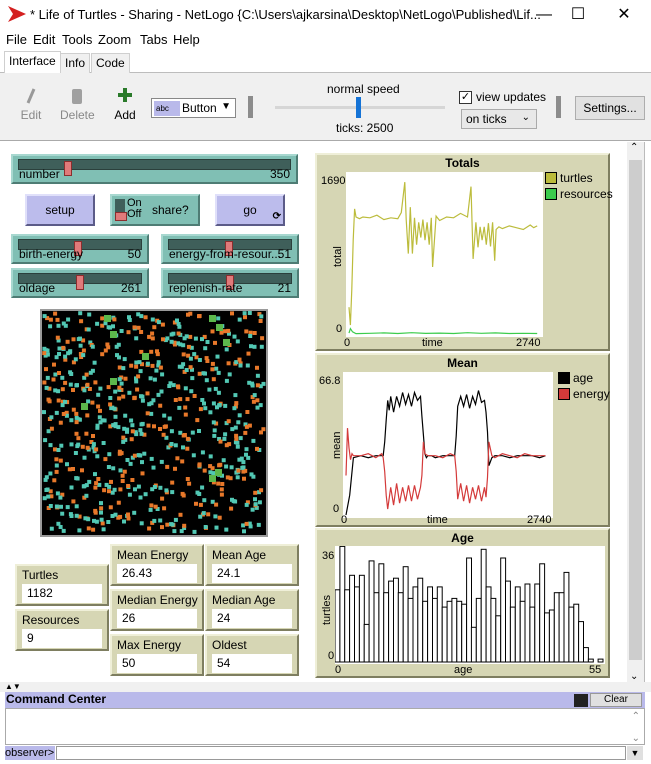 The height and width of the screenshot is (764, 651). Describe the element at coordinates (465, 97) in the screenshot. I see `view-updates-checkbox: ✓` at that location.